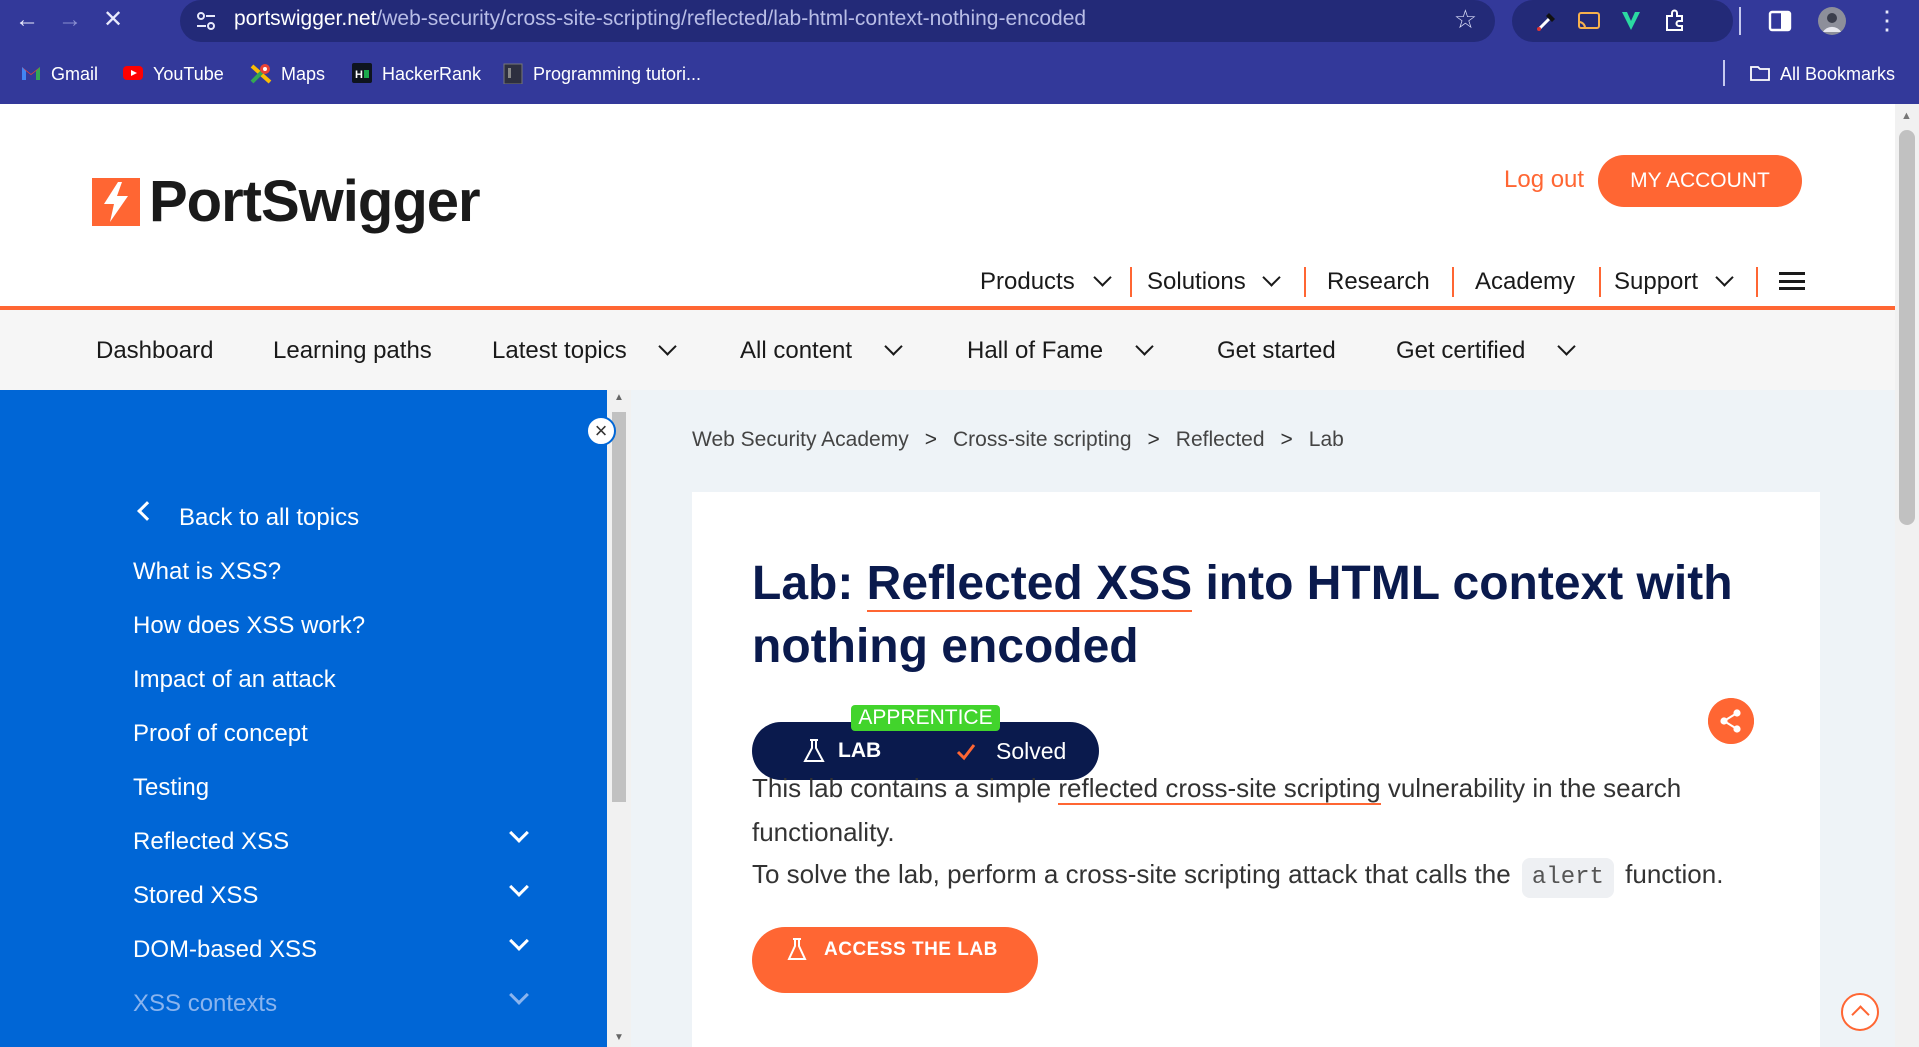 The image size is (1919, 1047). What do you see at coordinates (234, 680) in the screenshot?
I see `sidebar-item-impact: Impact of an attack` at bounding box center [234, 680].